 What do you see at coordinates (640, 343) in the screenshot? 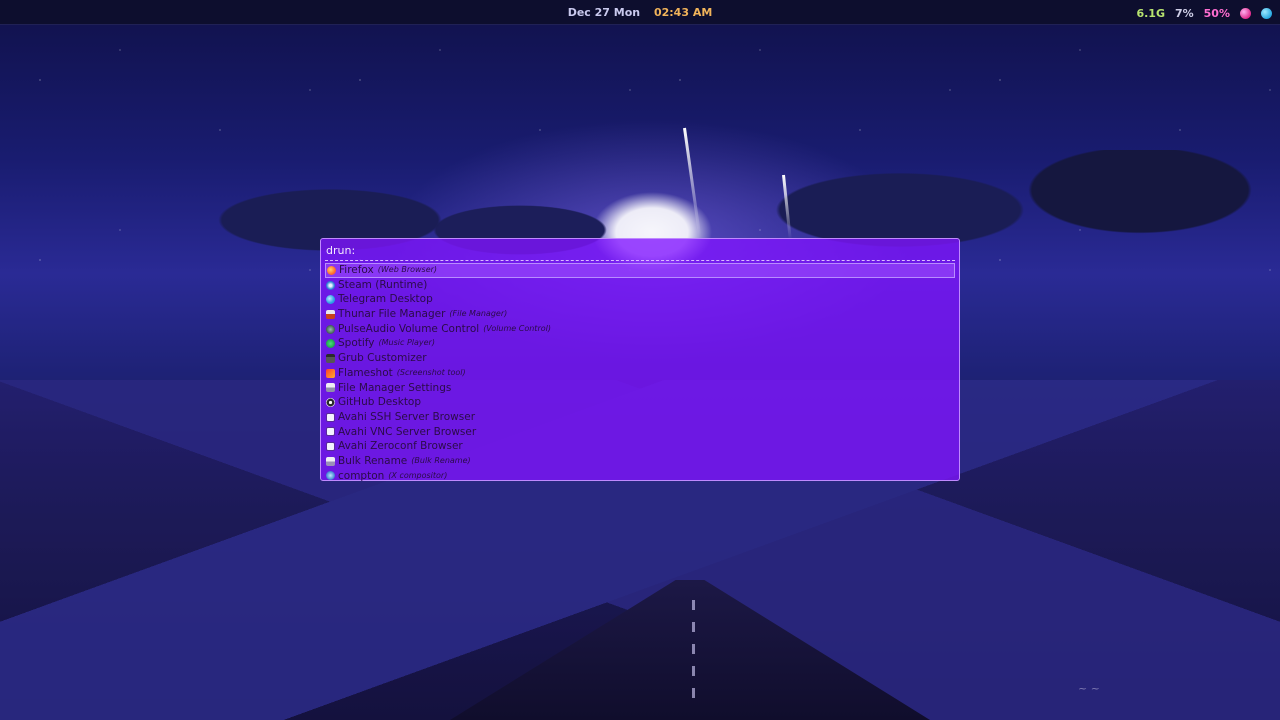
I see `launcher-entry: Spotify (Music Player)` at bounding box center [640, 343].